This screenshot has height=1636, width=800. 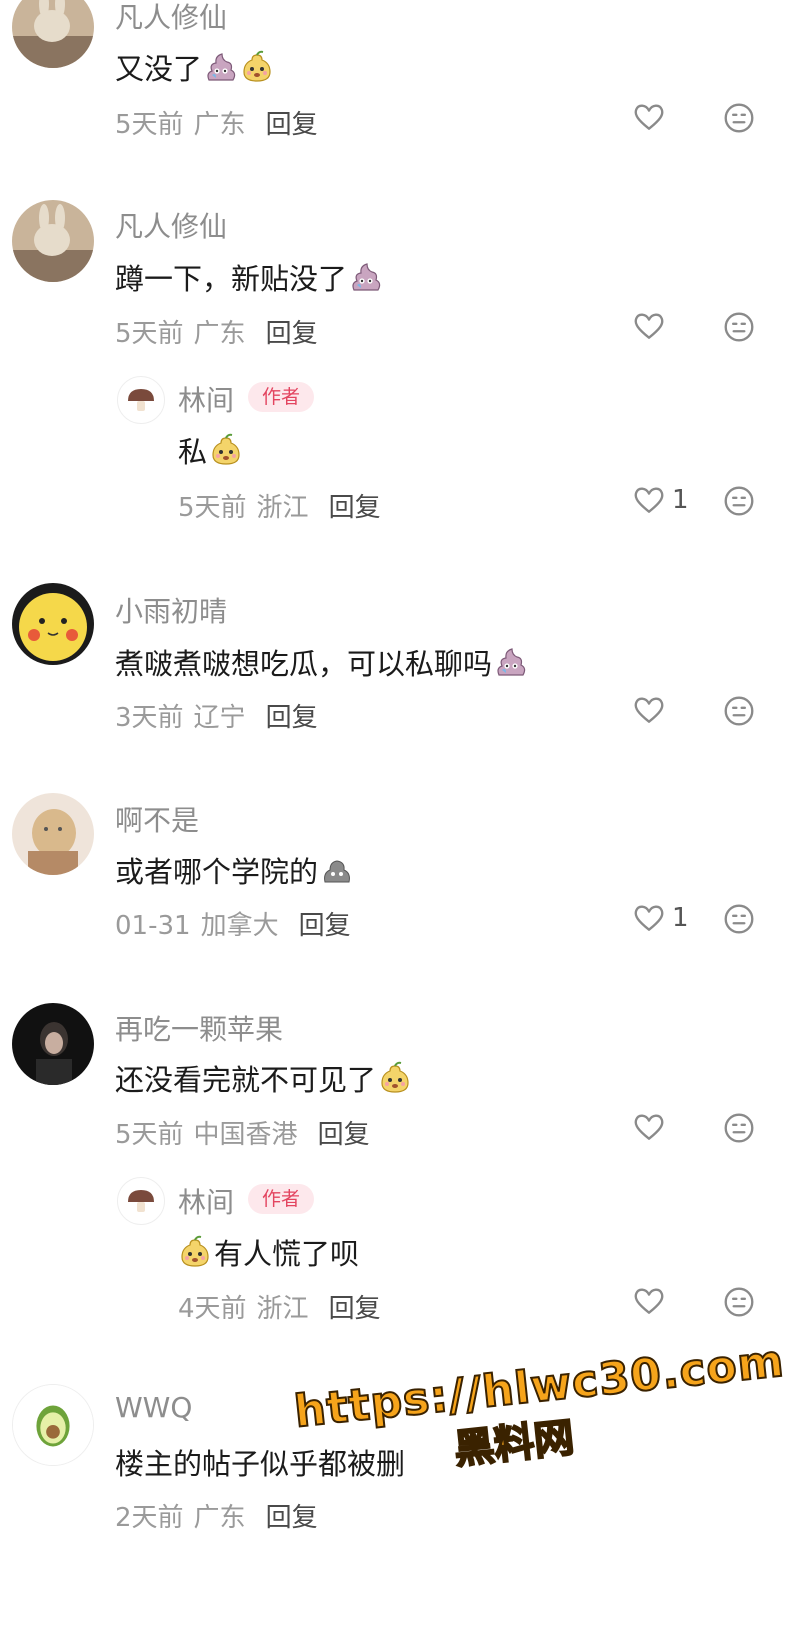 I want to click on comment-text: 蹲一下，新贴没了, so click(x=249, y=277).